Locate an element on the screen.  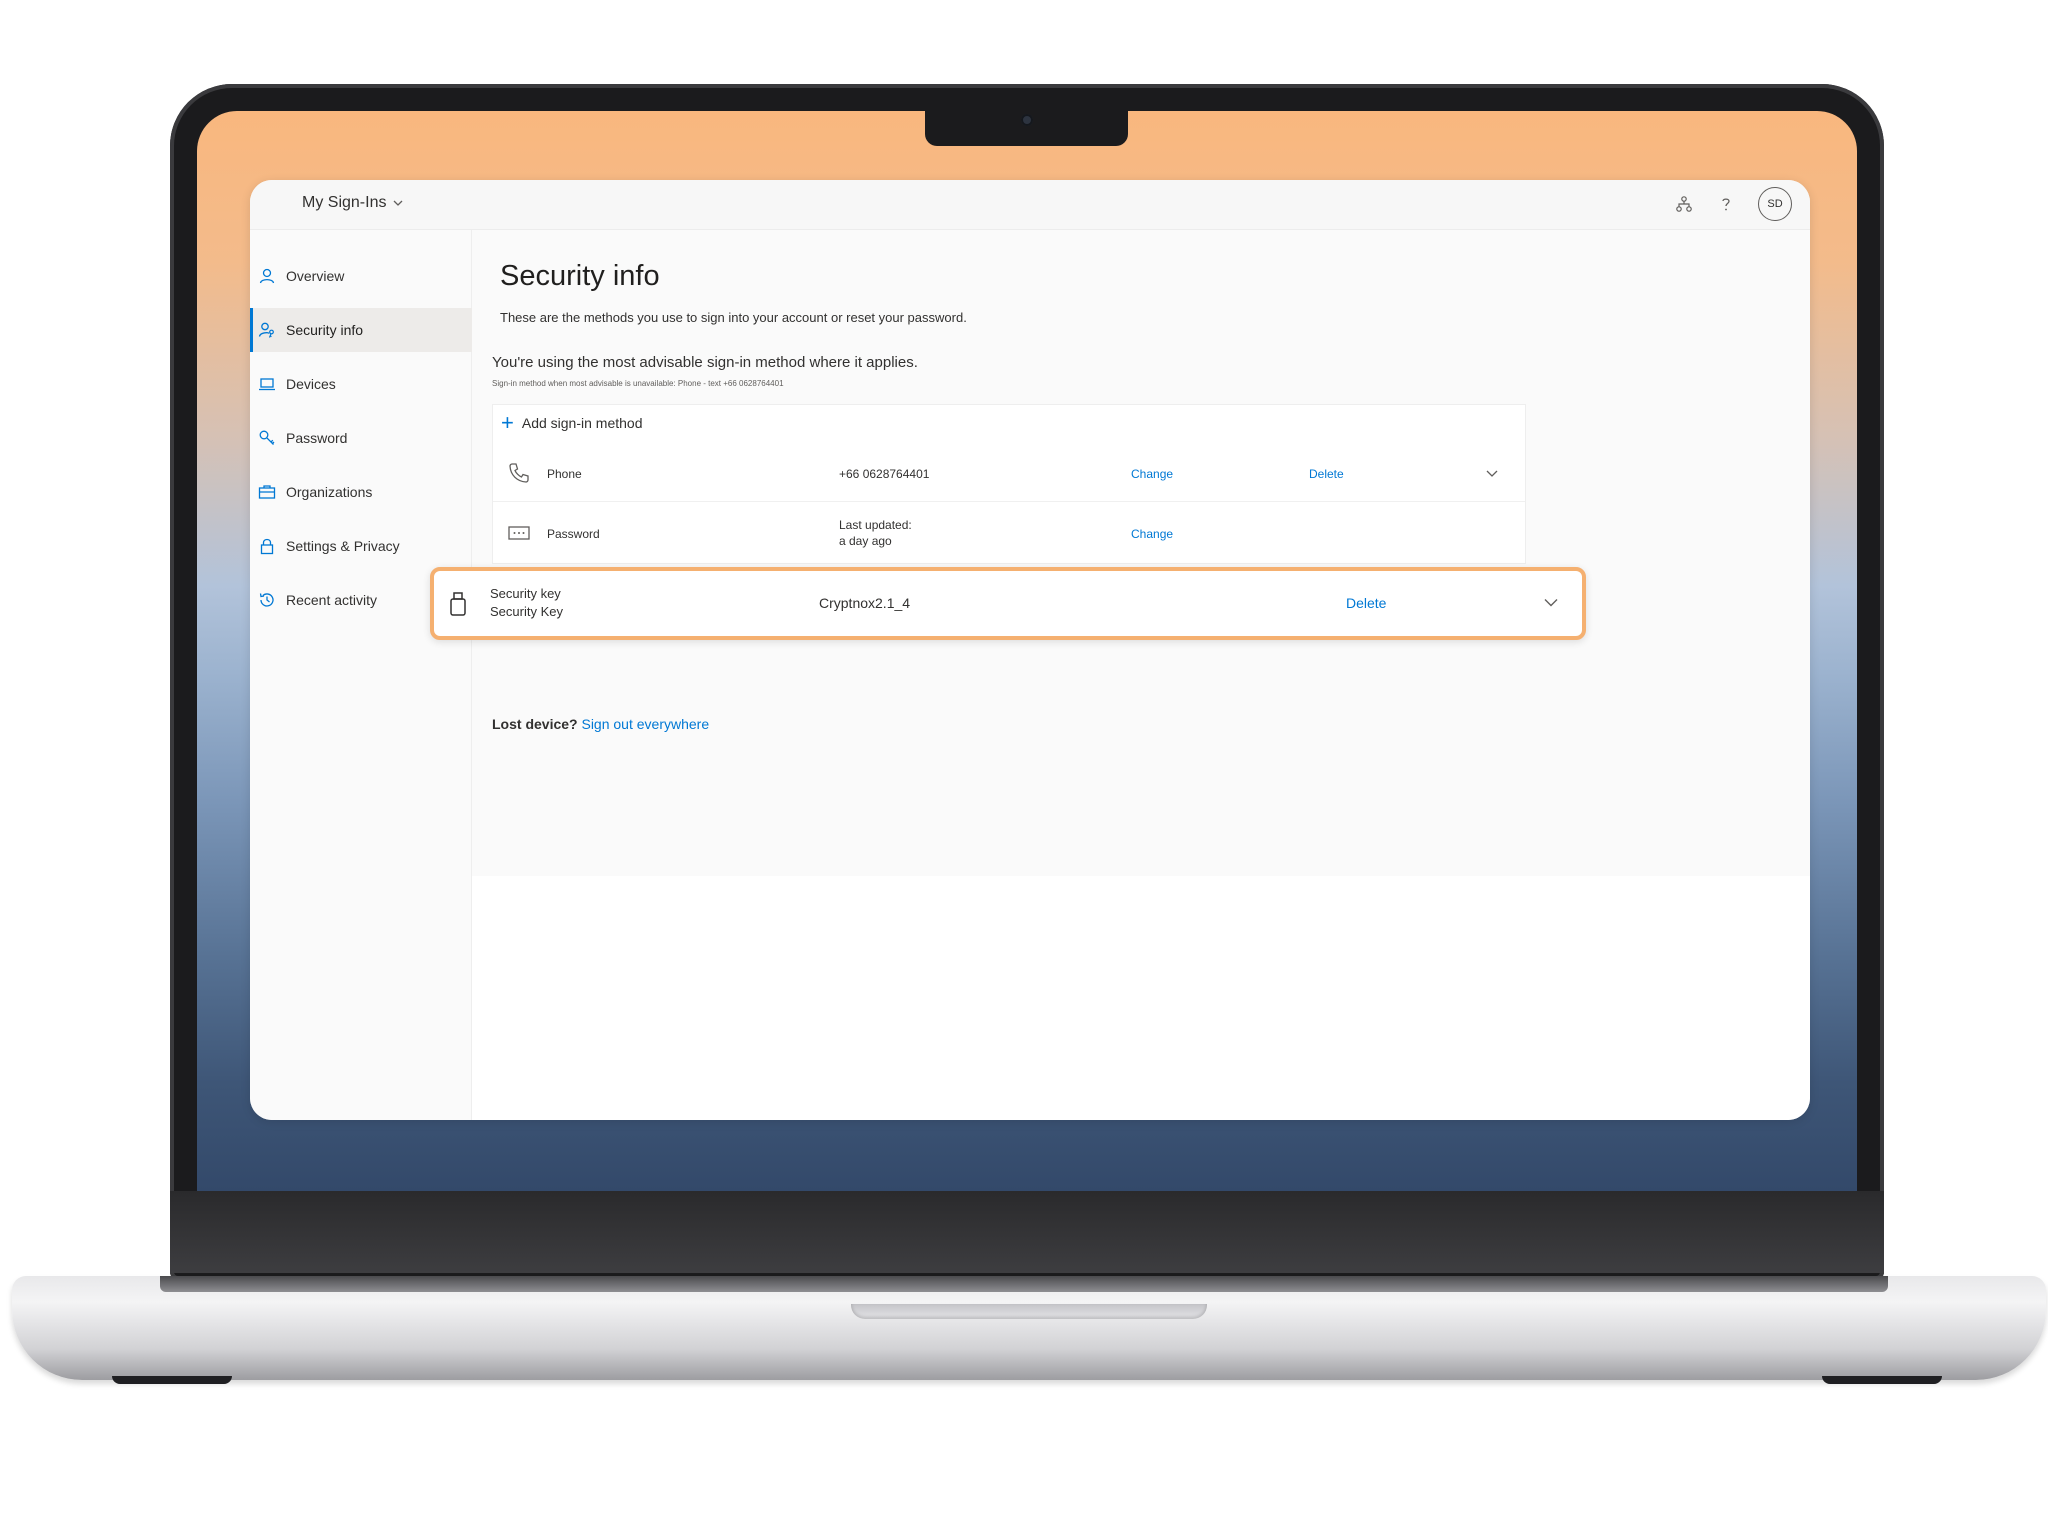
app-switcher: My Sign-Ins is located at coordinates (353, 203).